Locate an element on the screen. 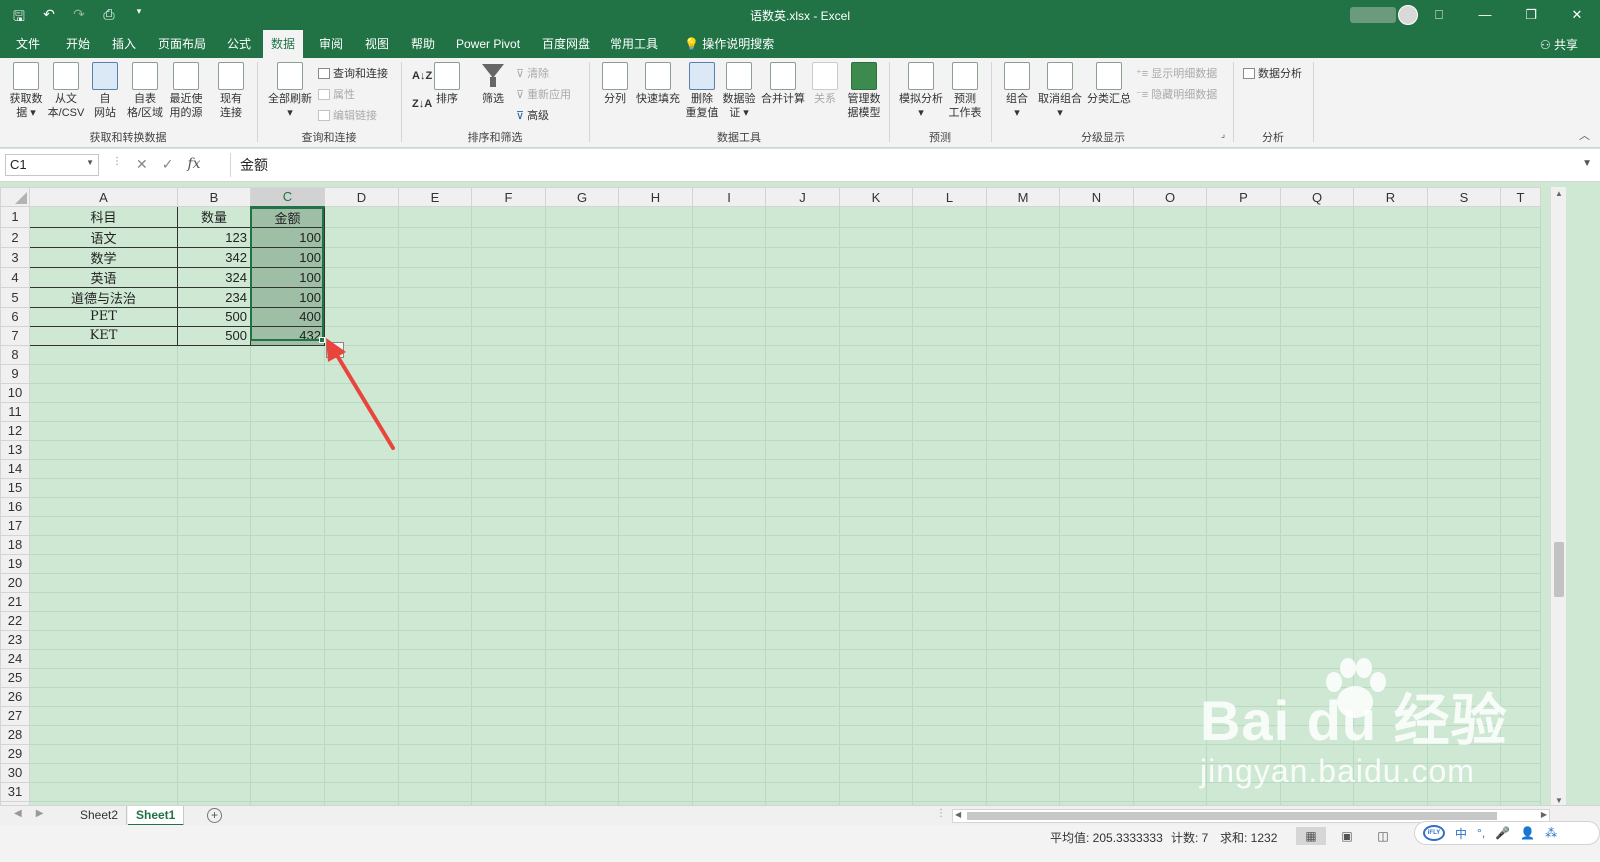  cell-b: 342 is located at coordinates (214, 257).